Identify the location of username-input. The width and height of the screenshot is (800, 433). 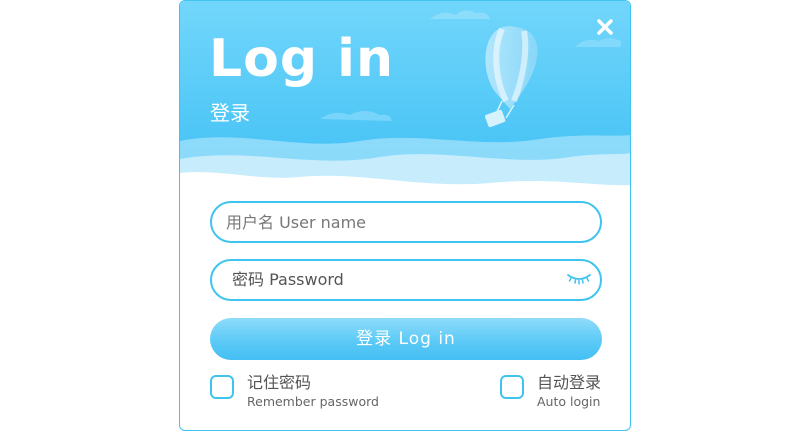
(391, 222).